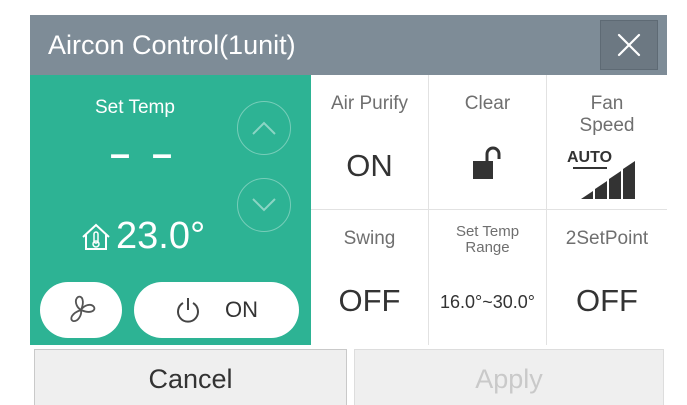 Image resolution: width=687 pixels, height=405 pixels. I want to click on cancel-button: Cancel, so click(190, 377).